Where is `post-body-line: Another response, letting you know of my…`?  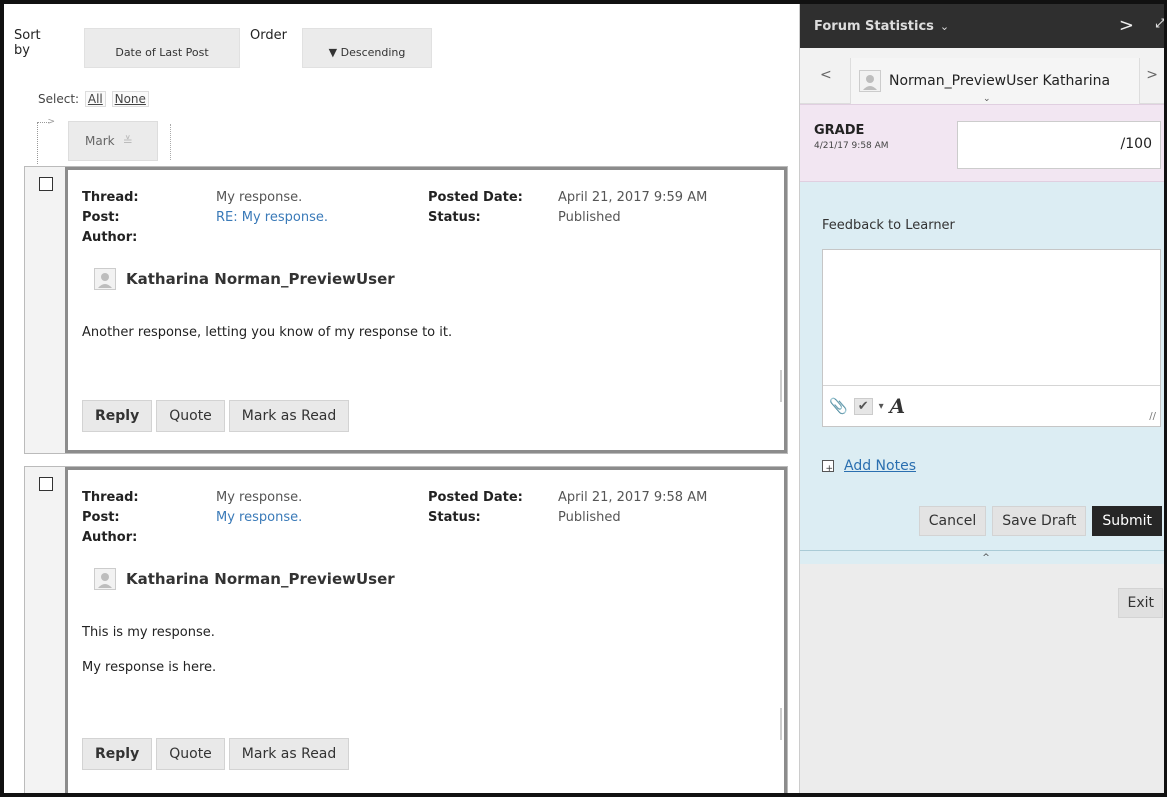 post-body-line: Another response, letting you know of my… is located at coordinates (267, 332).